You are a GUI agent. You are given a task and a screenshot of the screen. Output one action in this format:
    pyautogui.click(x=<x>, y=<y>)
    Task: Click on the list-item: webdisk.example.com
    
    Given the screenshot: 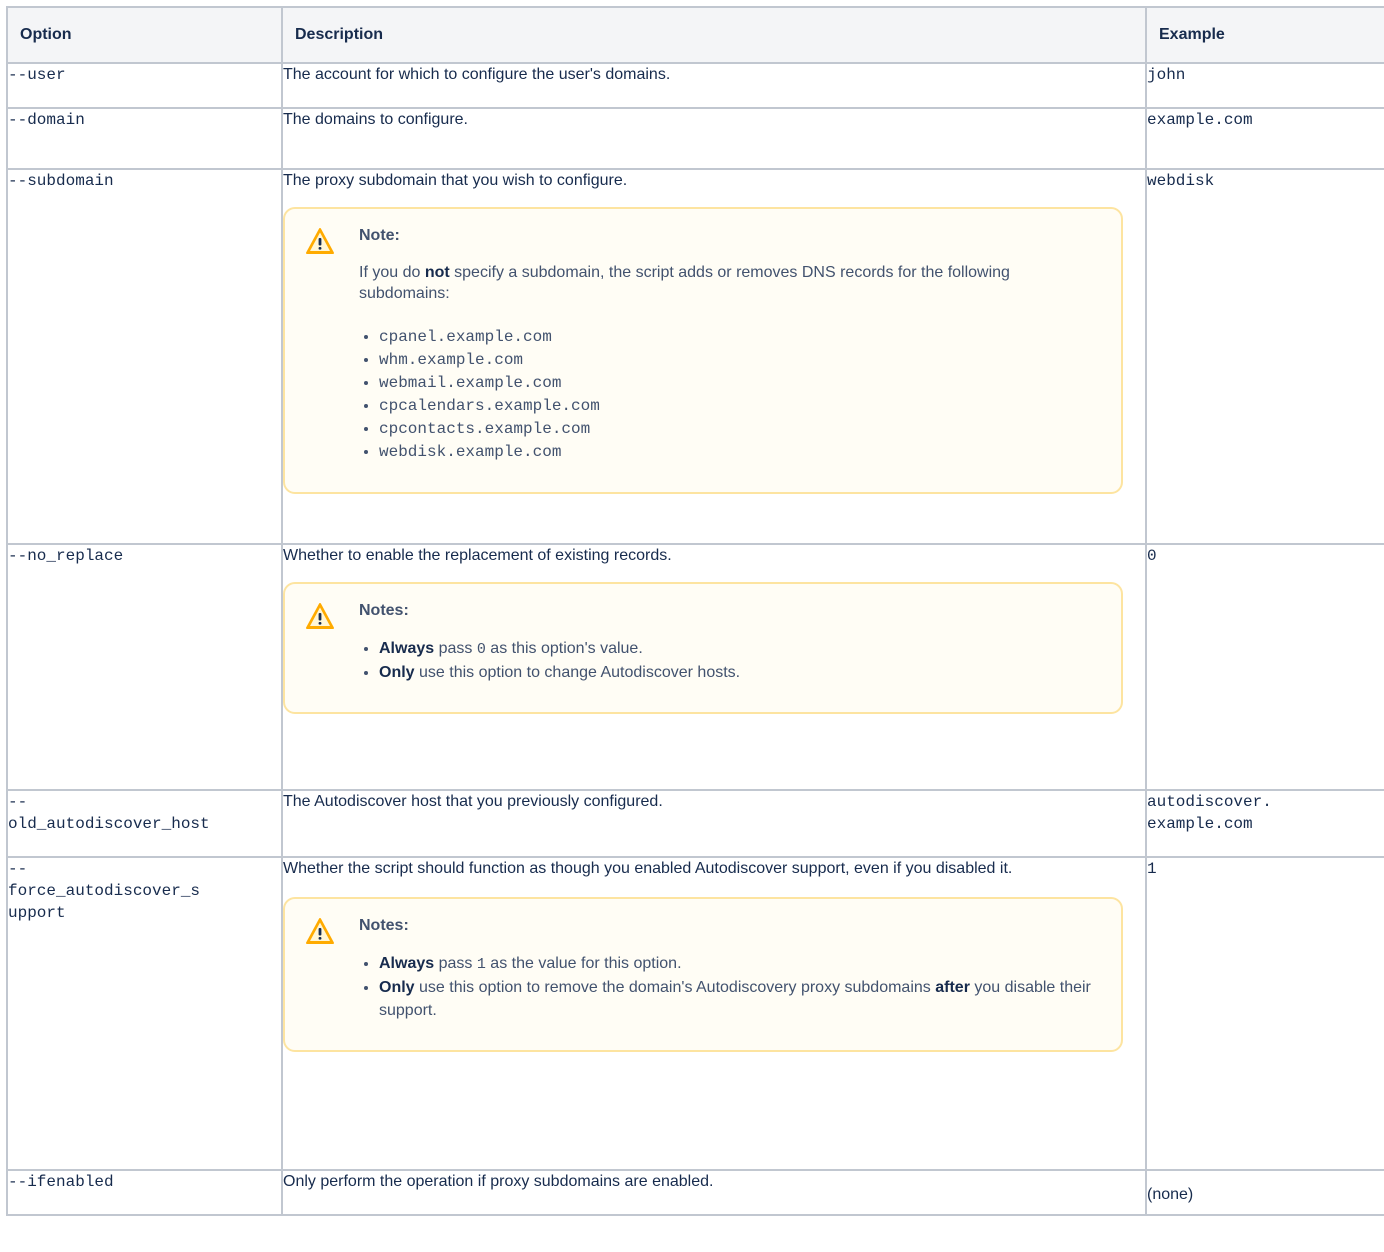 What is the action you would take?
    pyautogui.click(x=738, y=452)
    